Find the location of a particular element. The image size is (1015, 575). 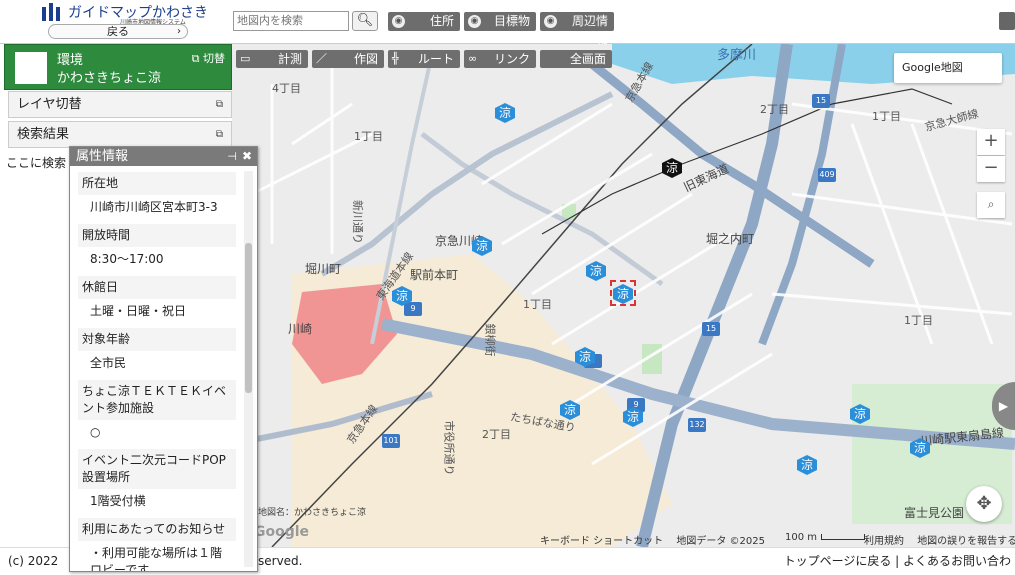

map-label: 富士見公園 is located at coordinates (934, 513).